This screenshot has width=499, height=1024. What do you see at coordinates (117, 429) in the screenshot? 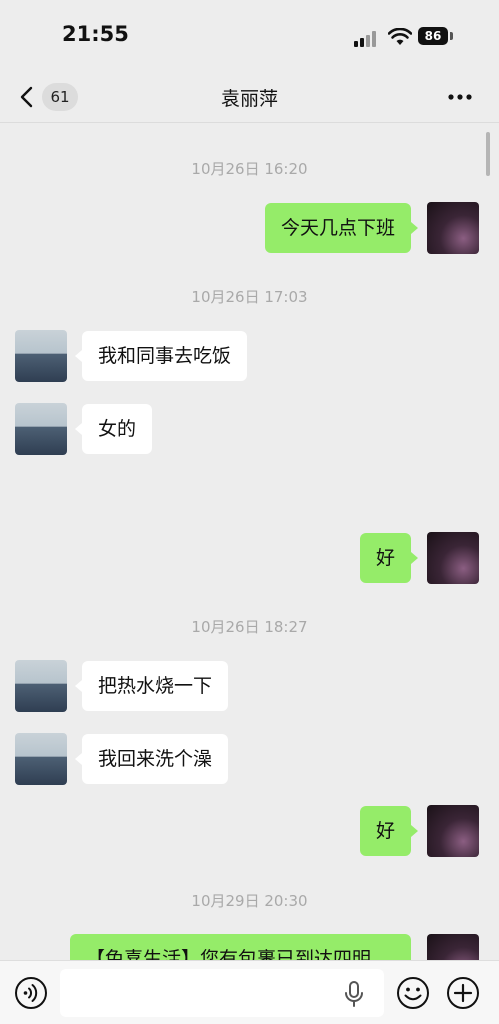
I see `message-bubble-received: 女的` at bounding box center [117, 429].